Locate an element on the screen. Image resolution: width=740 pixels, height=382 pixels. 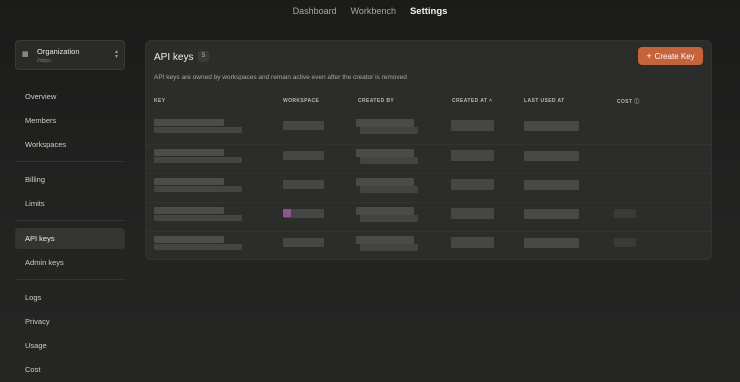
column-last-used-at: LAST USED AT is located at coordinates (544, 101).